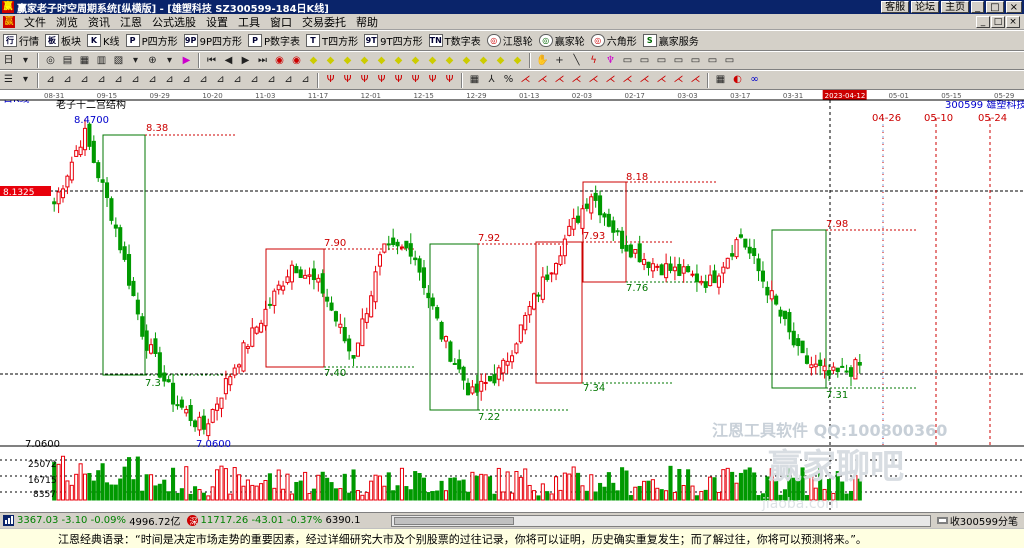 The image size is (1024, 548). Describe the element at coordinates (103, 40) in the screenshot. I see `kline-button: K K线` at that location.